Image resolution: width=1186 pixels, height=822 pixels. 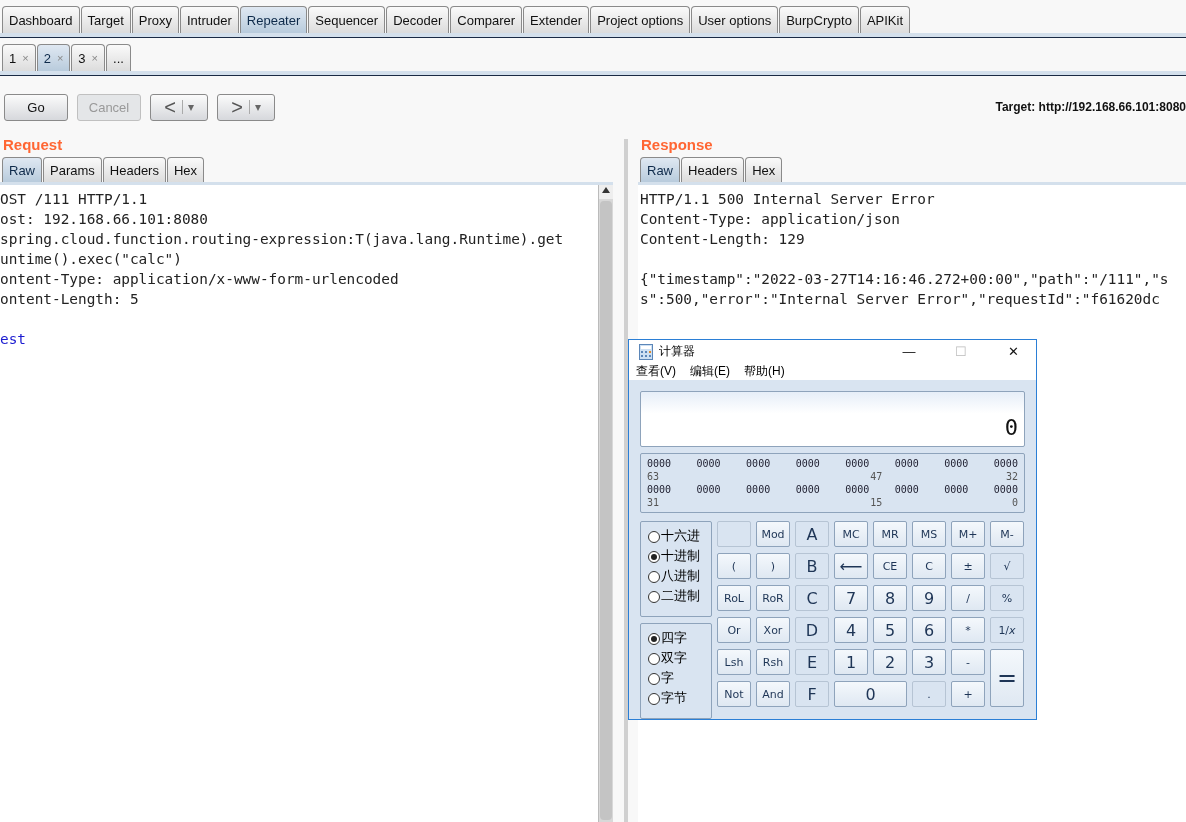 I want to click on calculator-key: Not, so click(x=734, y=694).